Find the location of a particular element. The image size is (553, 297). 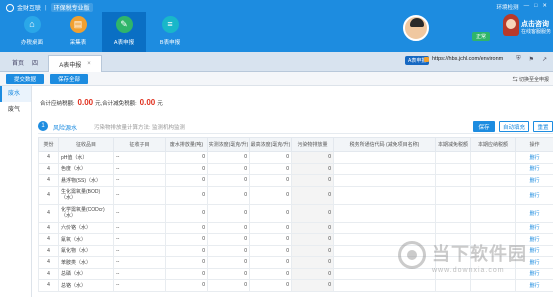

flag-icon: ⚑ is located at coordinates (531, 59).